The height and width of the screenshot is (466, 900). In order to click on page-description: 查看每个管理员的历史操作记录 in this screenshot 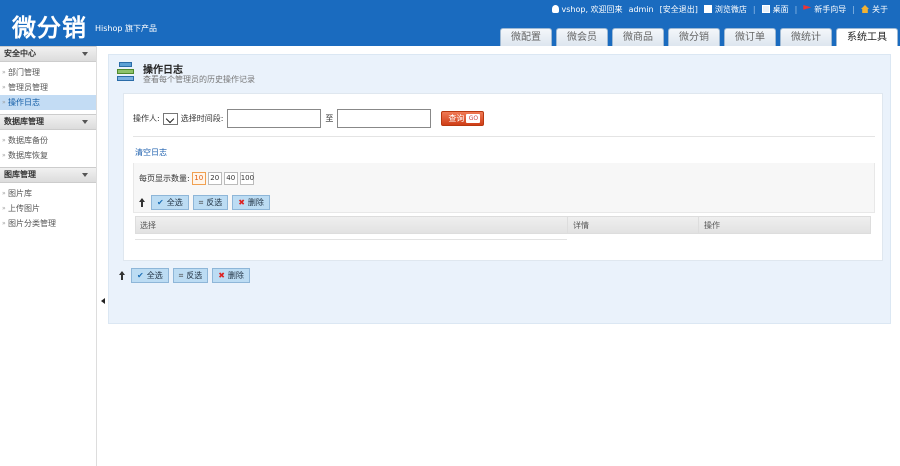, I will do `click(199, 79)`.